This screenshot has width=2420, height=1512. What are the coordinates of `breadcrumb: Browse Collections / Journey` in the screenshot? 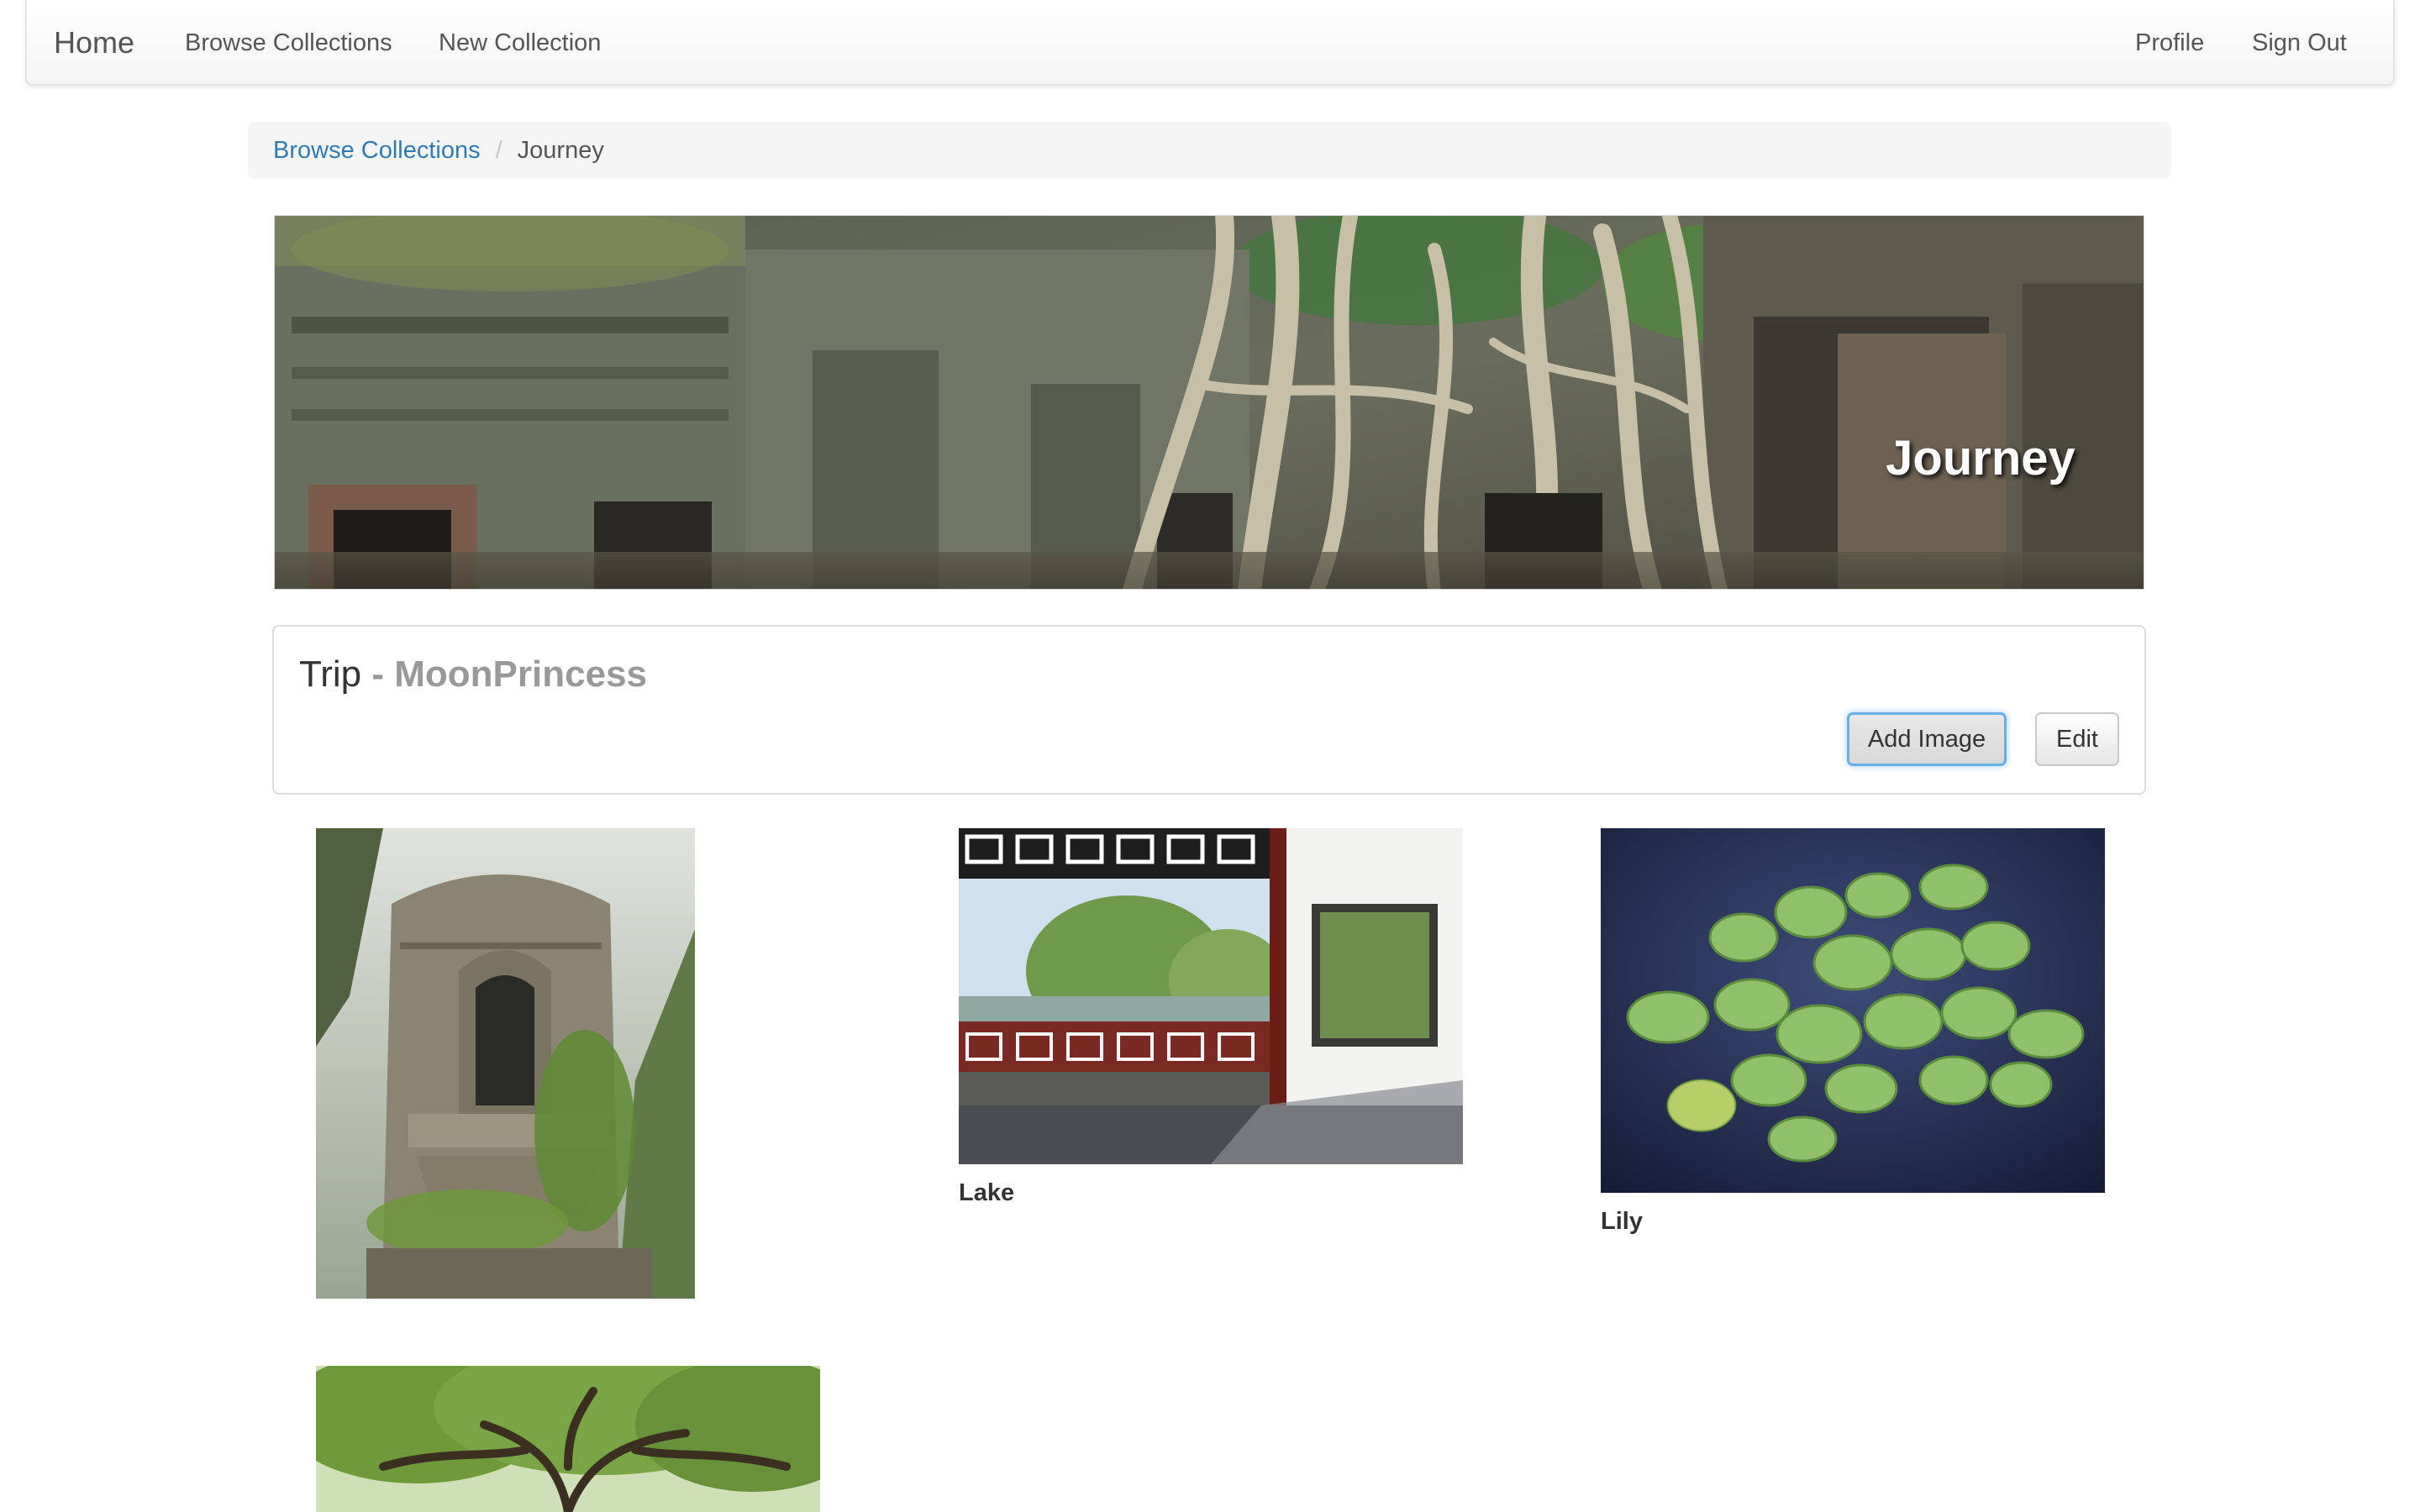 It's located at (1209, 150).